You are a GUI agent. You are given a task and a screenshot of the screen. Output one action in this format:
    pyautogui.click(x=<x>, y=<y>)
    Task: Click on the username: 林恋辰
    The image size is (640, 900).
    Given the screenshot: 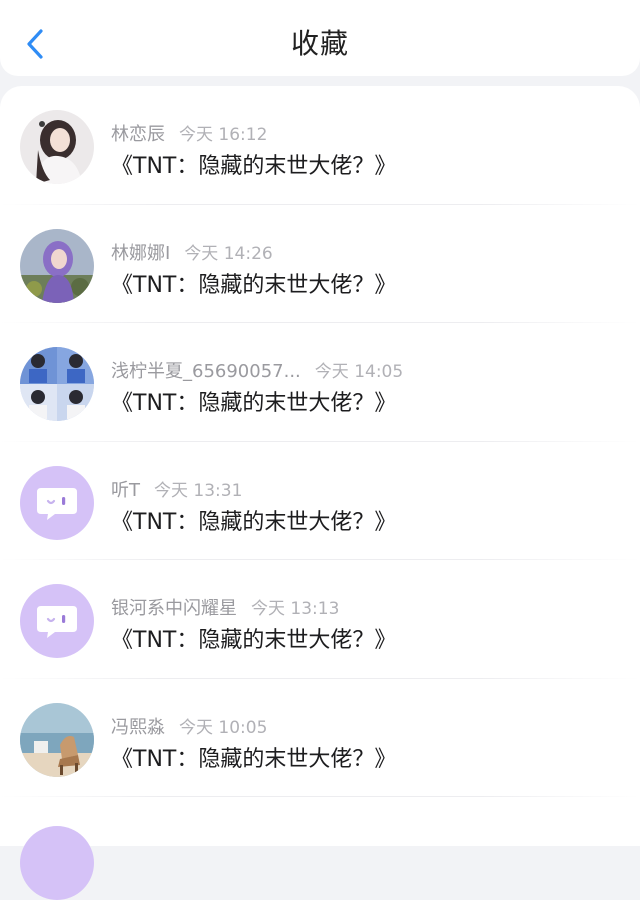 What is the action you would take?
    pyautogui.click(x=138, y=134)
    